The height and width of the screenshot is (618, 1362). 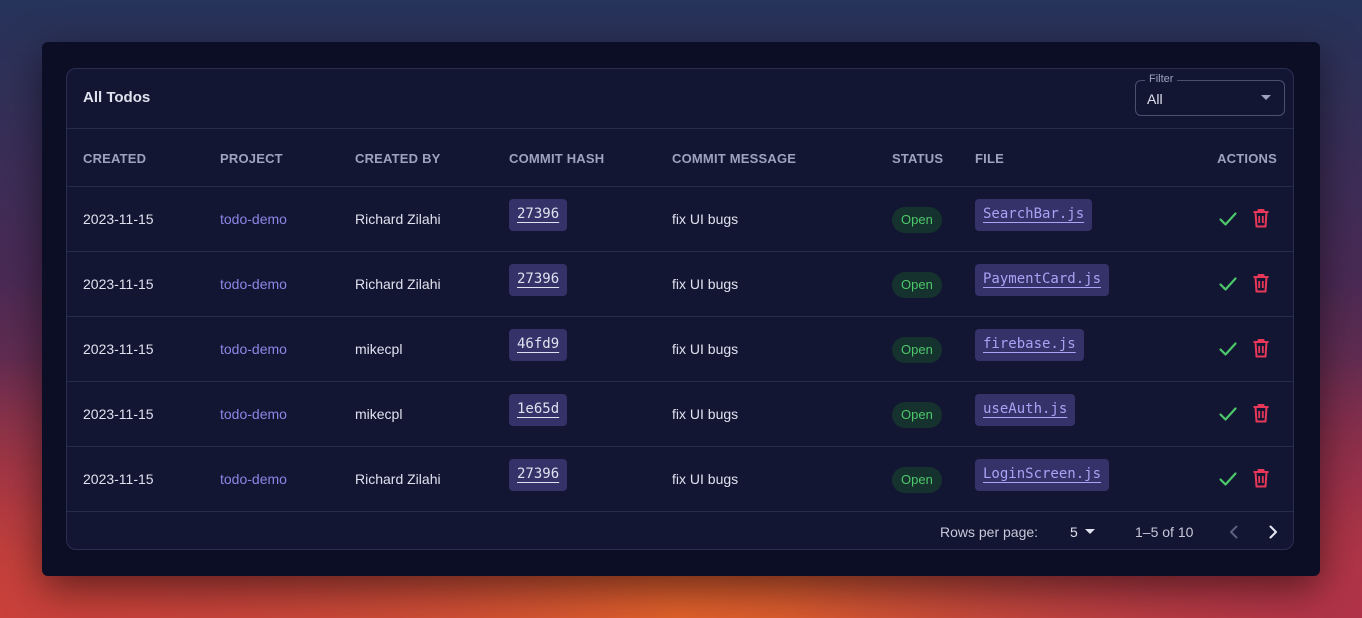 What do you see at coordinates (1155, 99) in the screenshot?
I see `filter-value: All` at bounding box center [1155, 99].